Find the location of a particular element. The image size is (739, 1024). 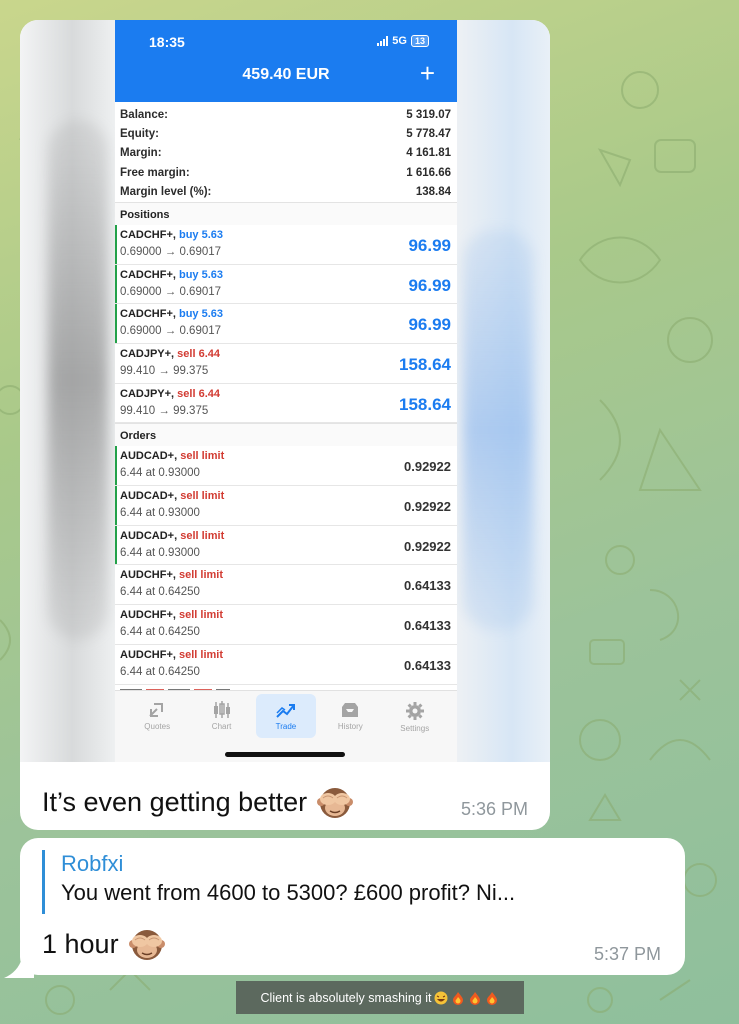

tab-label: Trade is located at coordinates (286, 726).